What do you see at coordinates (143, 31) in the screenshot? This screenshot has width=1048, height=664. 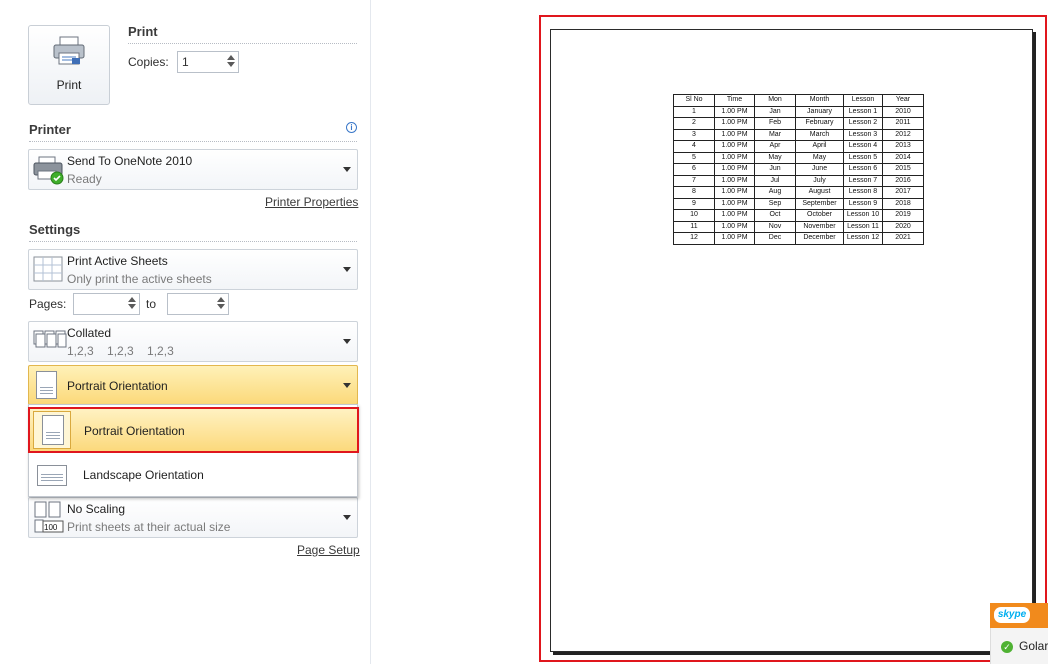 I see `print-heading: Print` at bounding box center [143, 31].